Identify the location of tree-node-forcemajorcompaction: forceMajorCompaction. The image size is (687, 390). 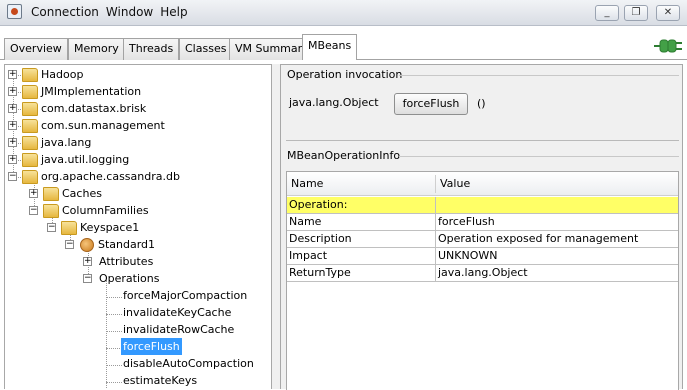
(138, 295).